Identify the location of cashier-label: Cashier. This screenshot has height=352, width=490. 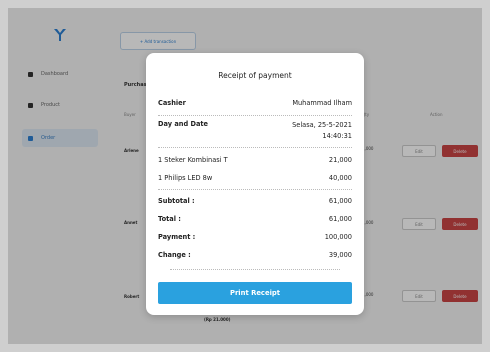
(172, 103).